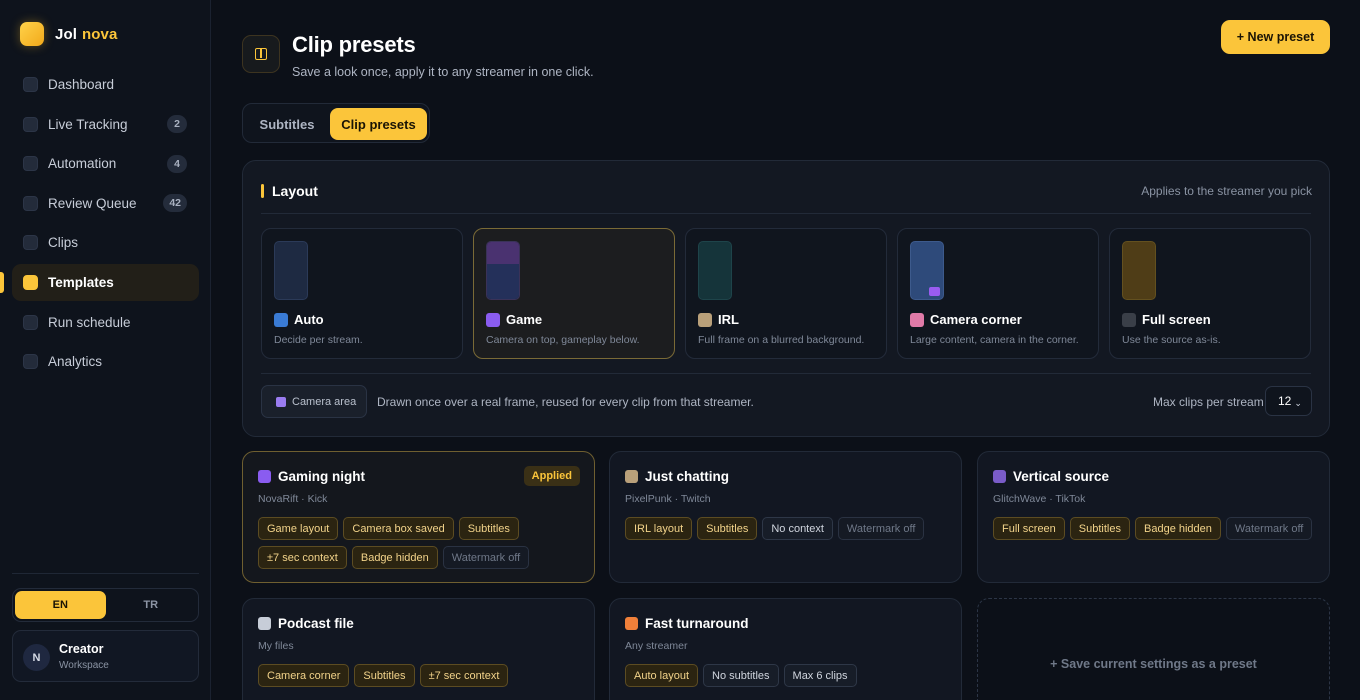 This screenshot has height=700, width=1360. What do you see at coordinates (30, 84) in the screenshot?
I see `dashboard-icon` at bounding box center [30, 84].